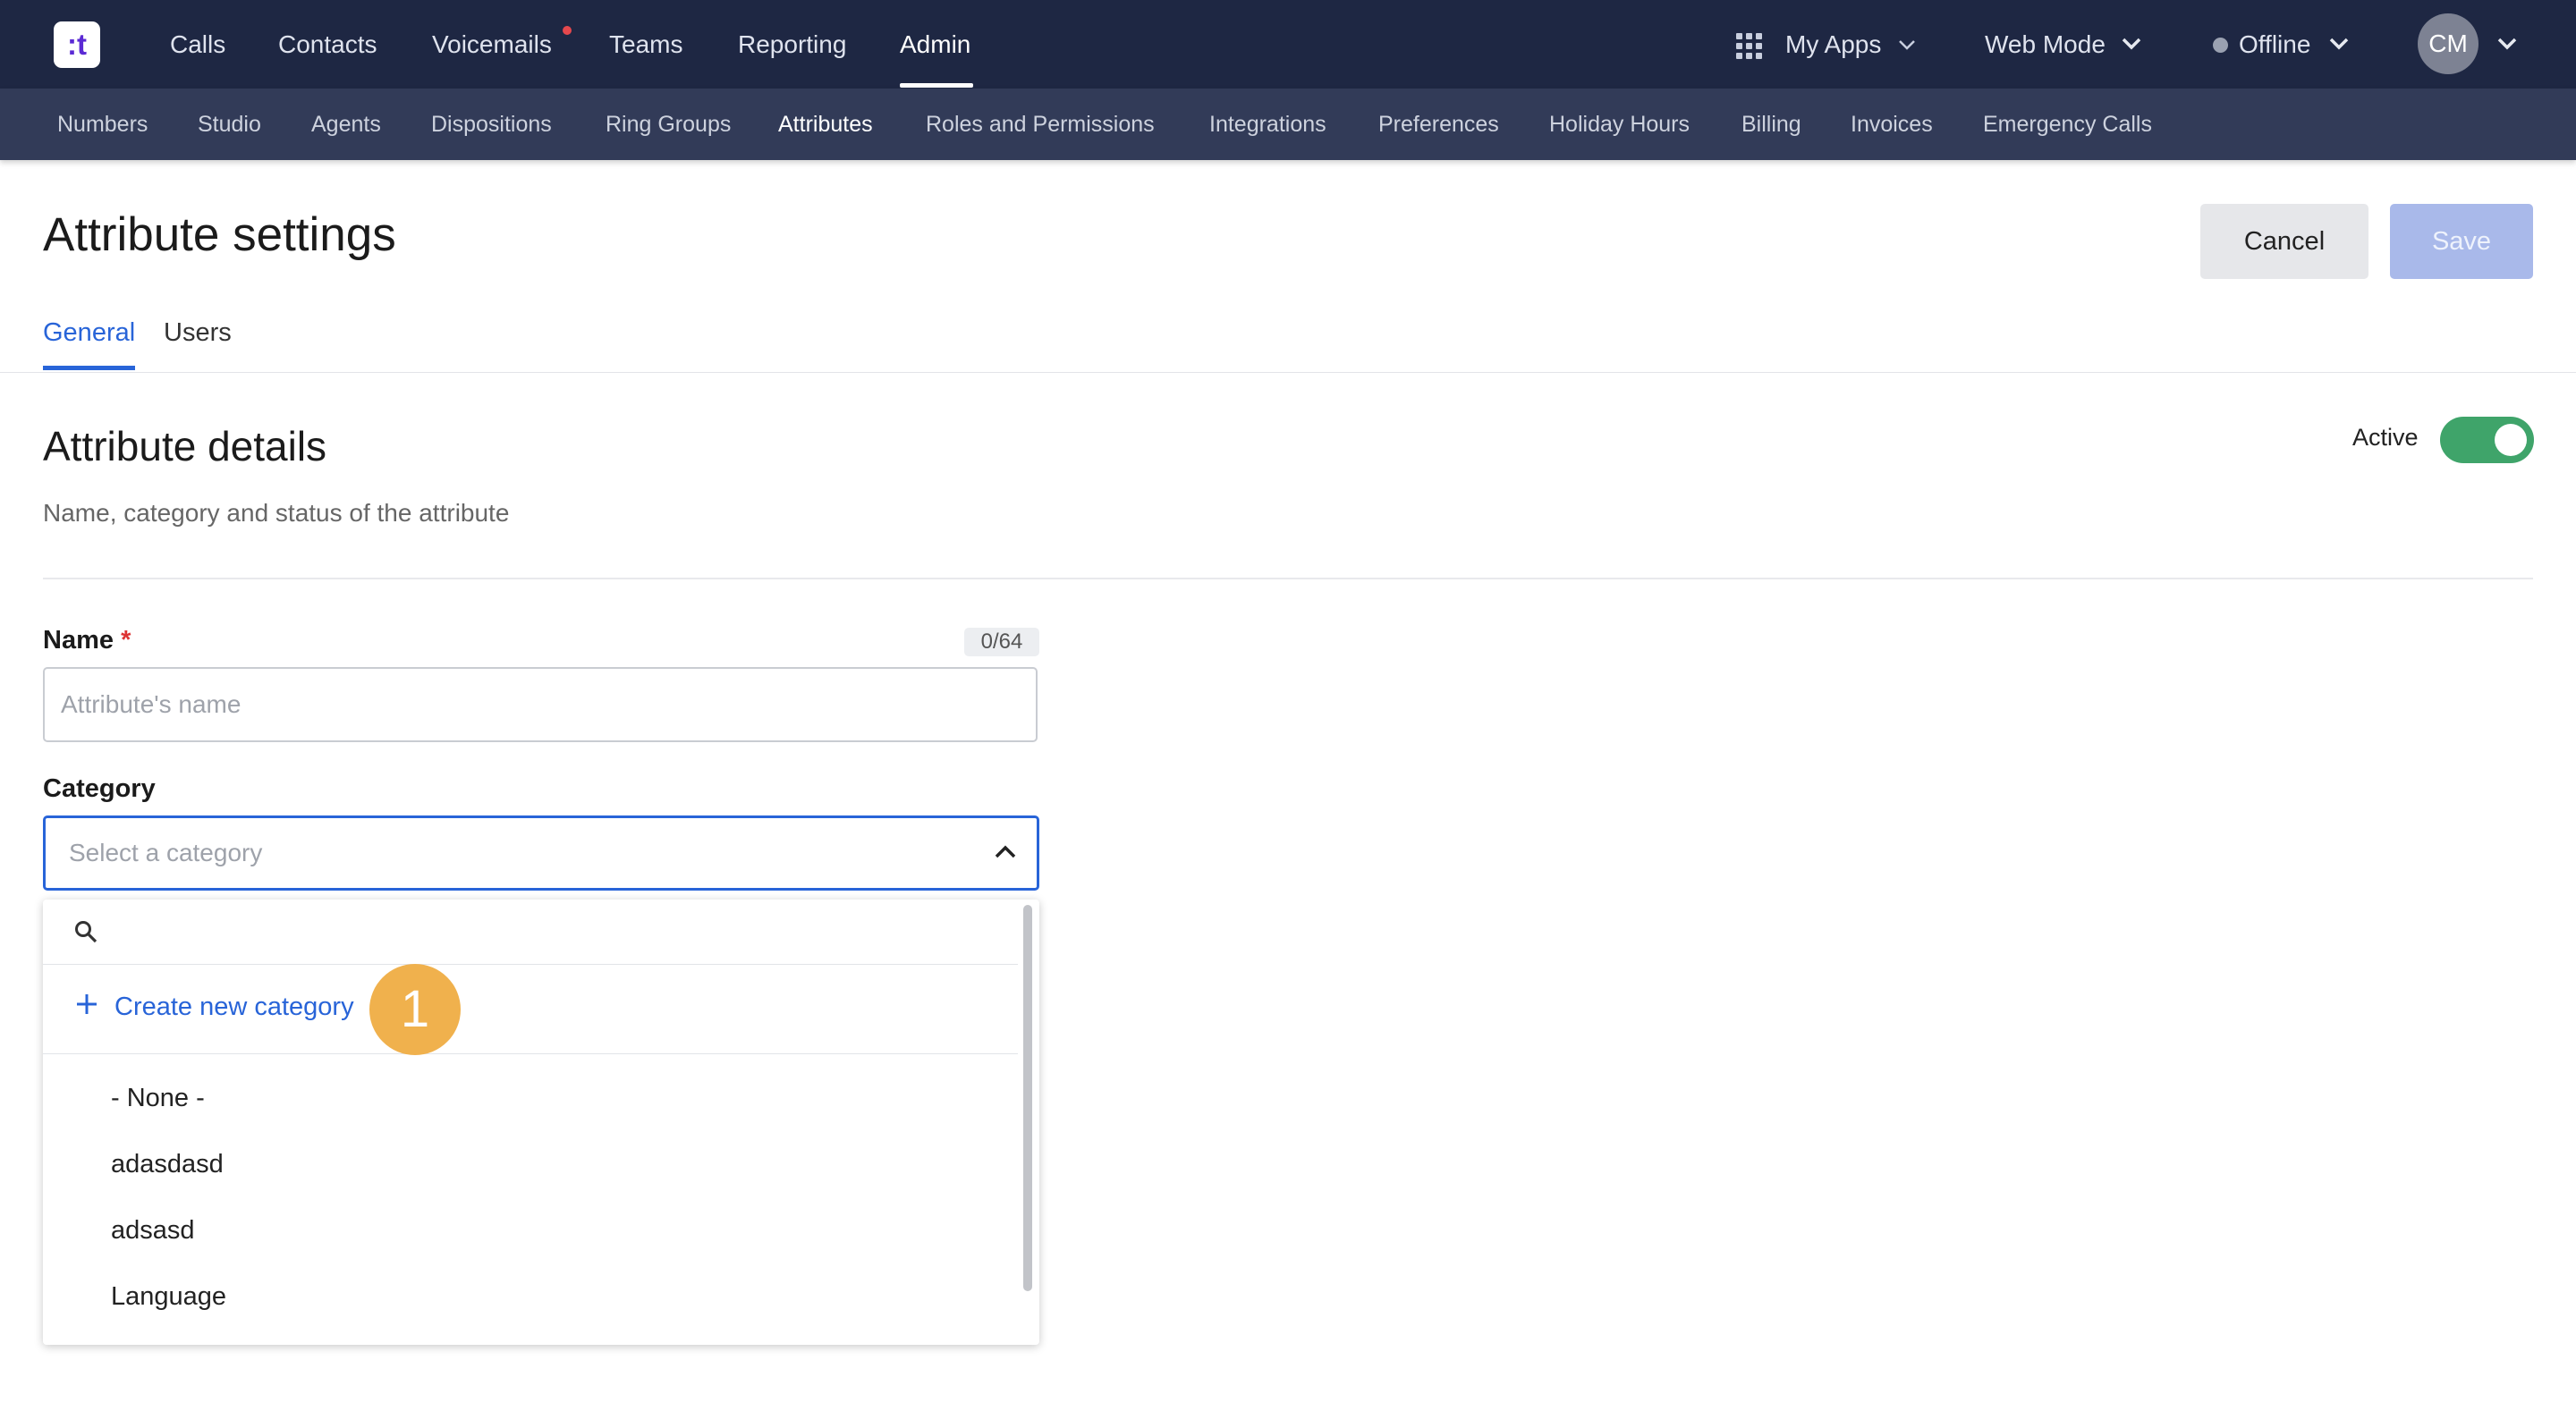  Describe the element at coordinates (540, 705) in the screenshot. I see `name-input` at that location.